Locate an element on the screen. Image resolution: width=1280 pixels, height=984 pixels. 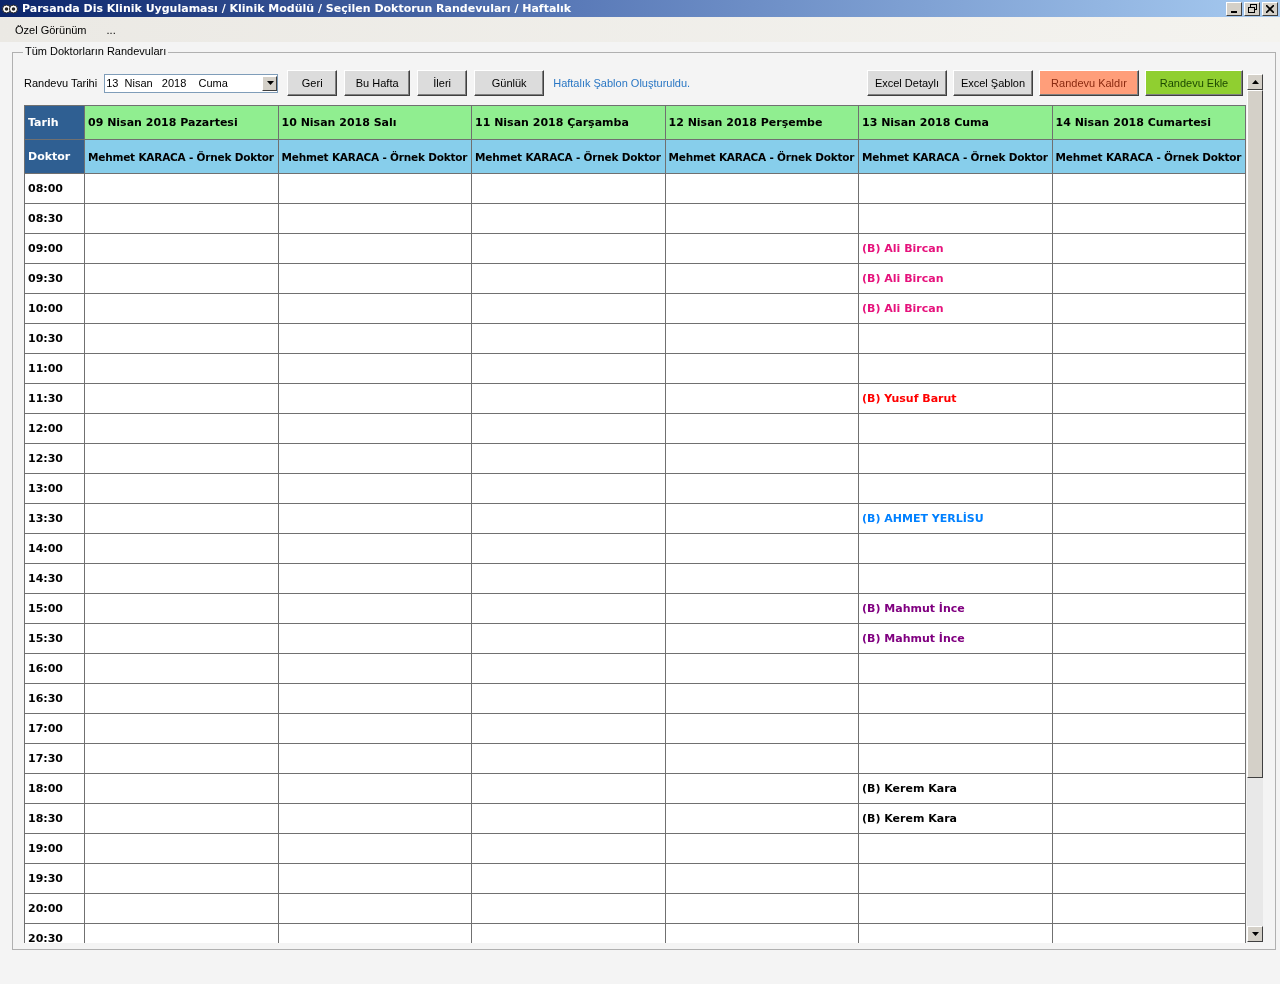
time-cell: 20:00 is located at coordinates (55, 909).